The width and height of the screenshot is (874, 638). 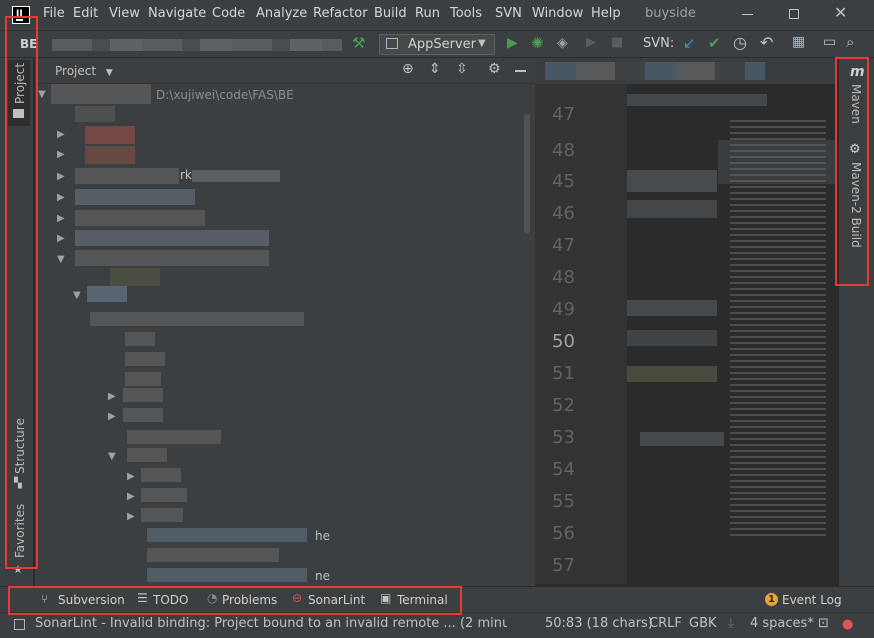 What do you see at coordinates (714, 43) in the screenshot?
I see `svn-commit-icon: ✔` at bounding box center [714, 43].